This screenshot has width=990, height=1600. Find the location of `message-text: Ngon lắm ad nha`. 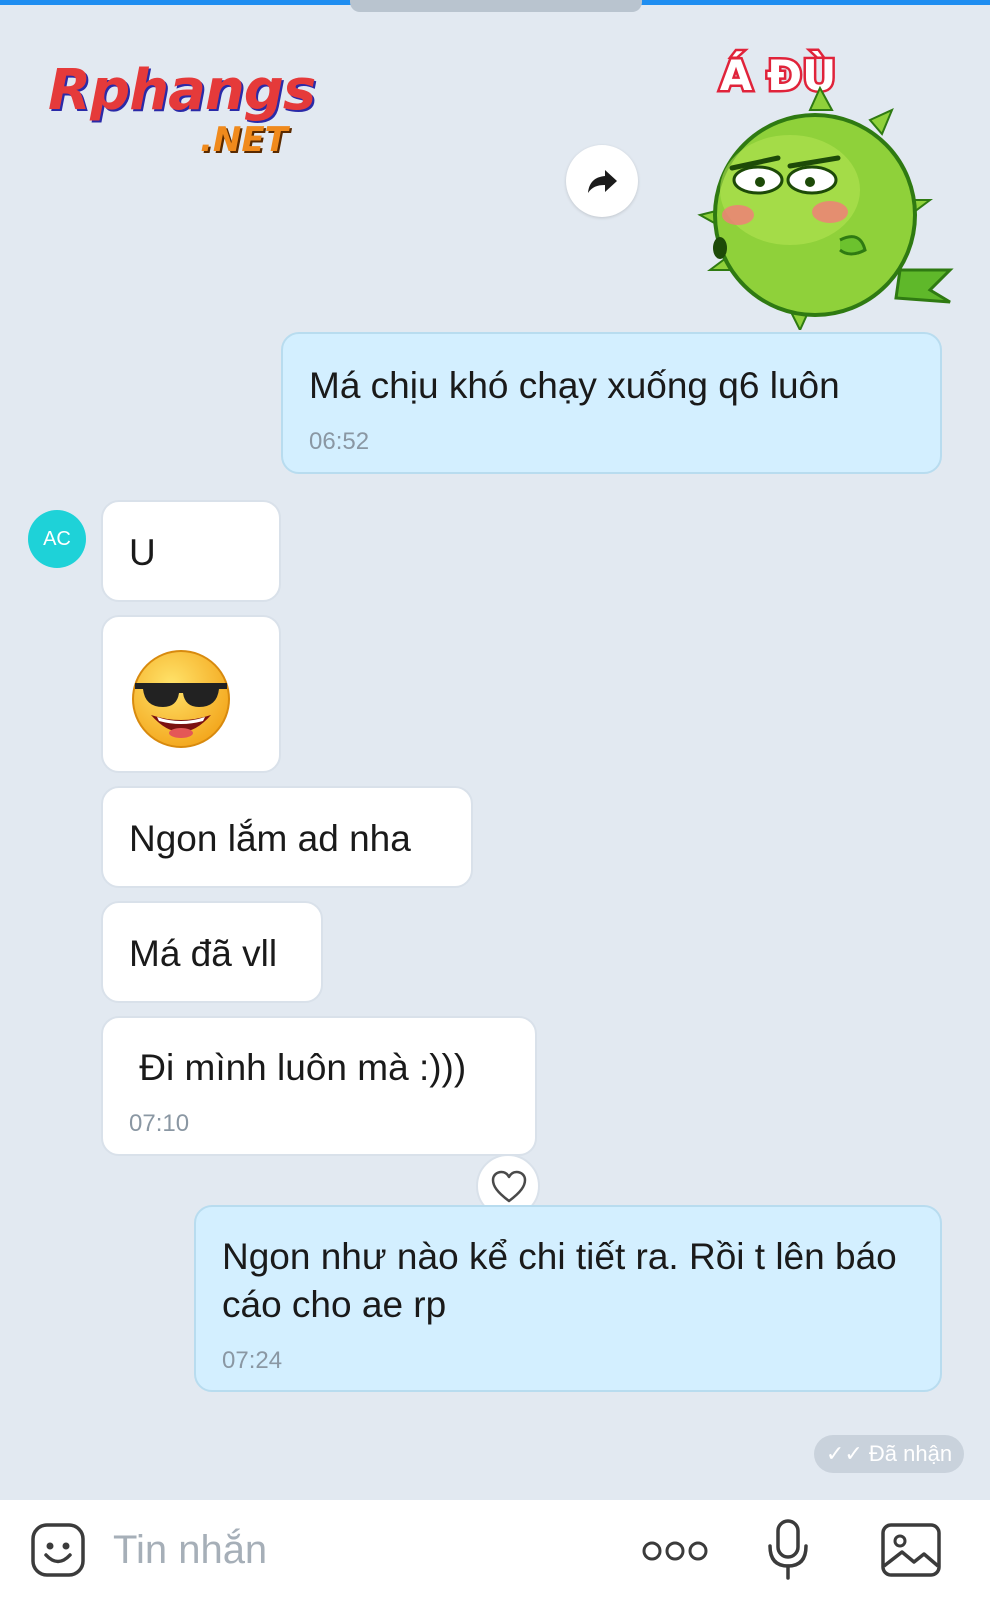

message-text: Ngon lắm ad nha is located at coordinates (270, 838).